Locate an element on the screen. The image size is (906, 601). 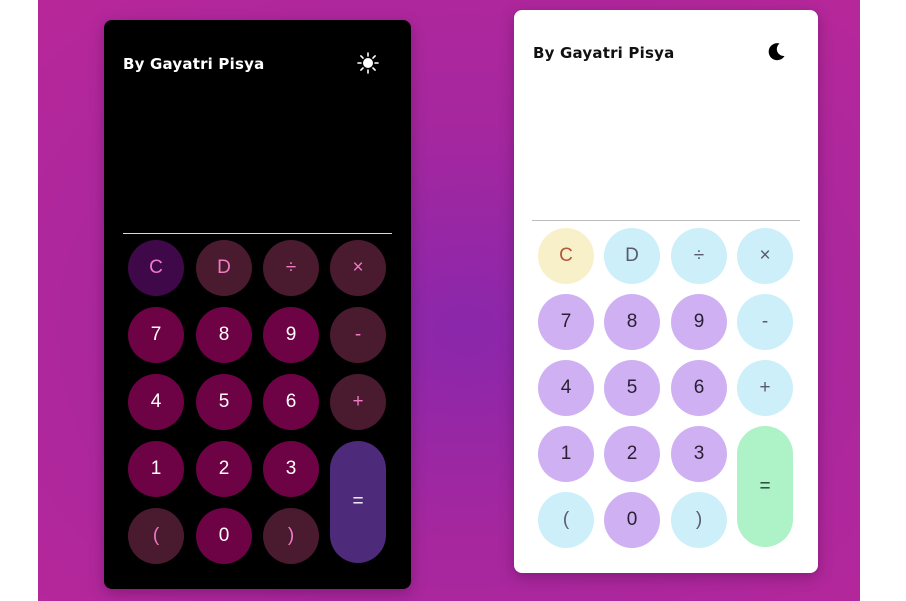
moon-icon is located at coordinates (776, 52).